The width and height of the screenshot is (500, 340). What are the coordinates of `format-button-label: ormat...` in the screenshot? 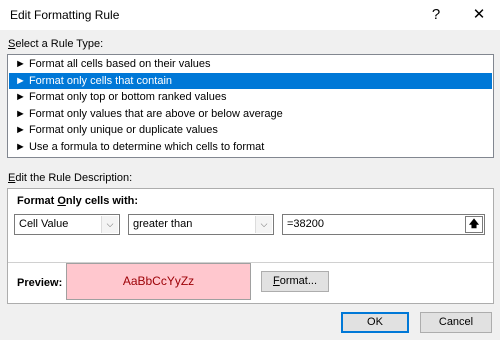 It's located at (298, 281).